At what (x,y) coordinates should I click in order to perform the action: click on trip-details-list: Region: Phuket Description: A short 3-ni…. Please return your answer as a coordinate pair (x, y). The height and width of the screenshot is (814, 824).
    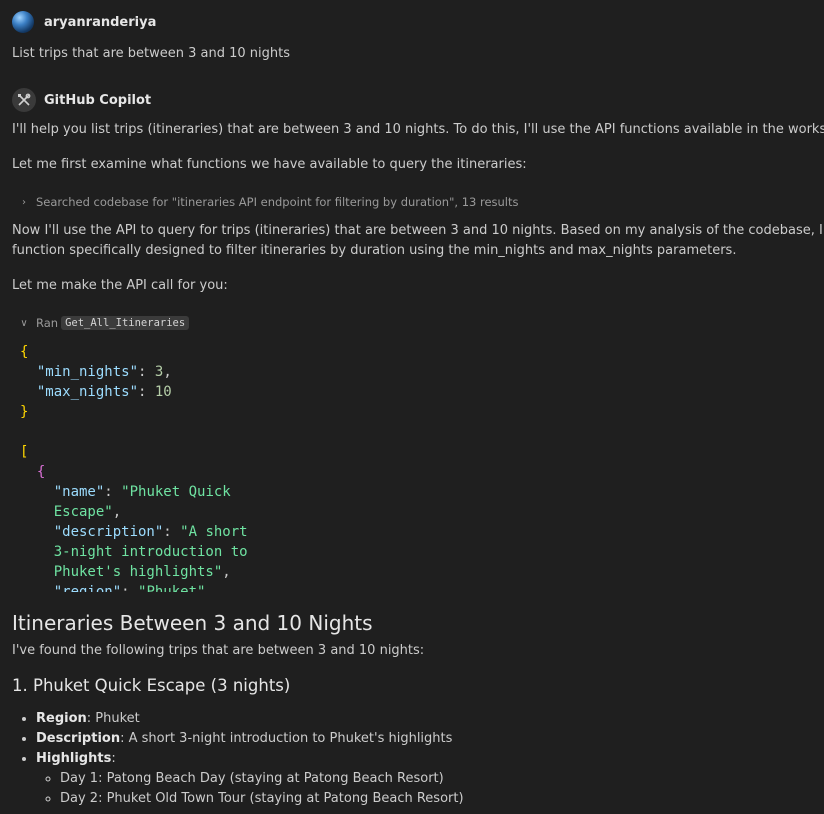
    Looking at the image, I should click on (232, 759).